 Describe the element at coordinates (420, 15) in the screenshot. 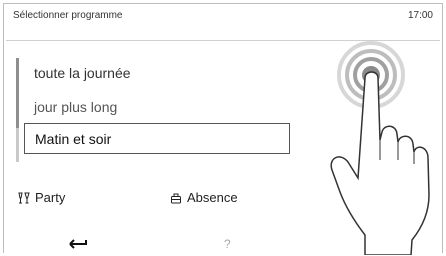

I see `clock: 17:00` at that location.